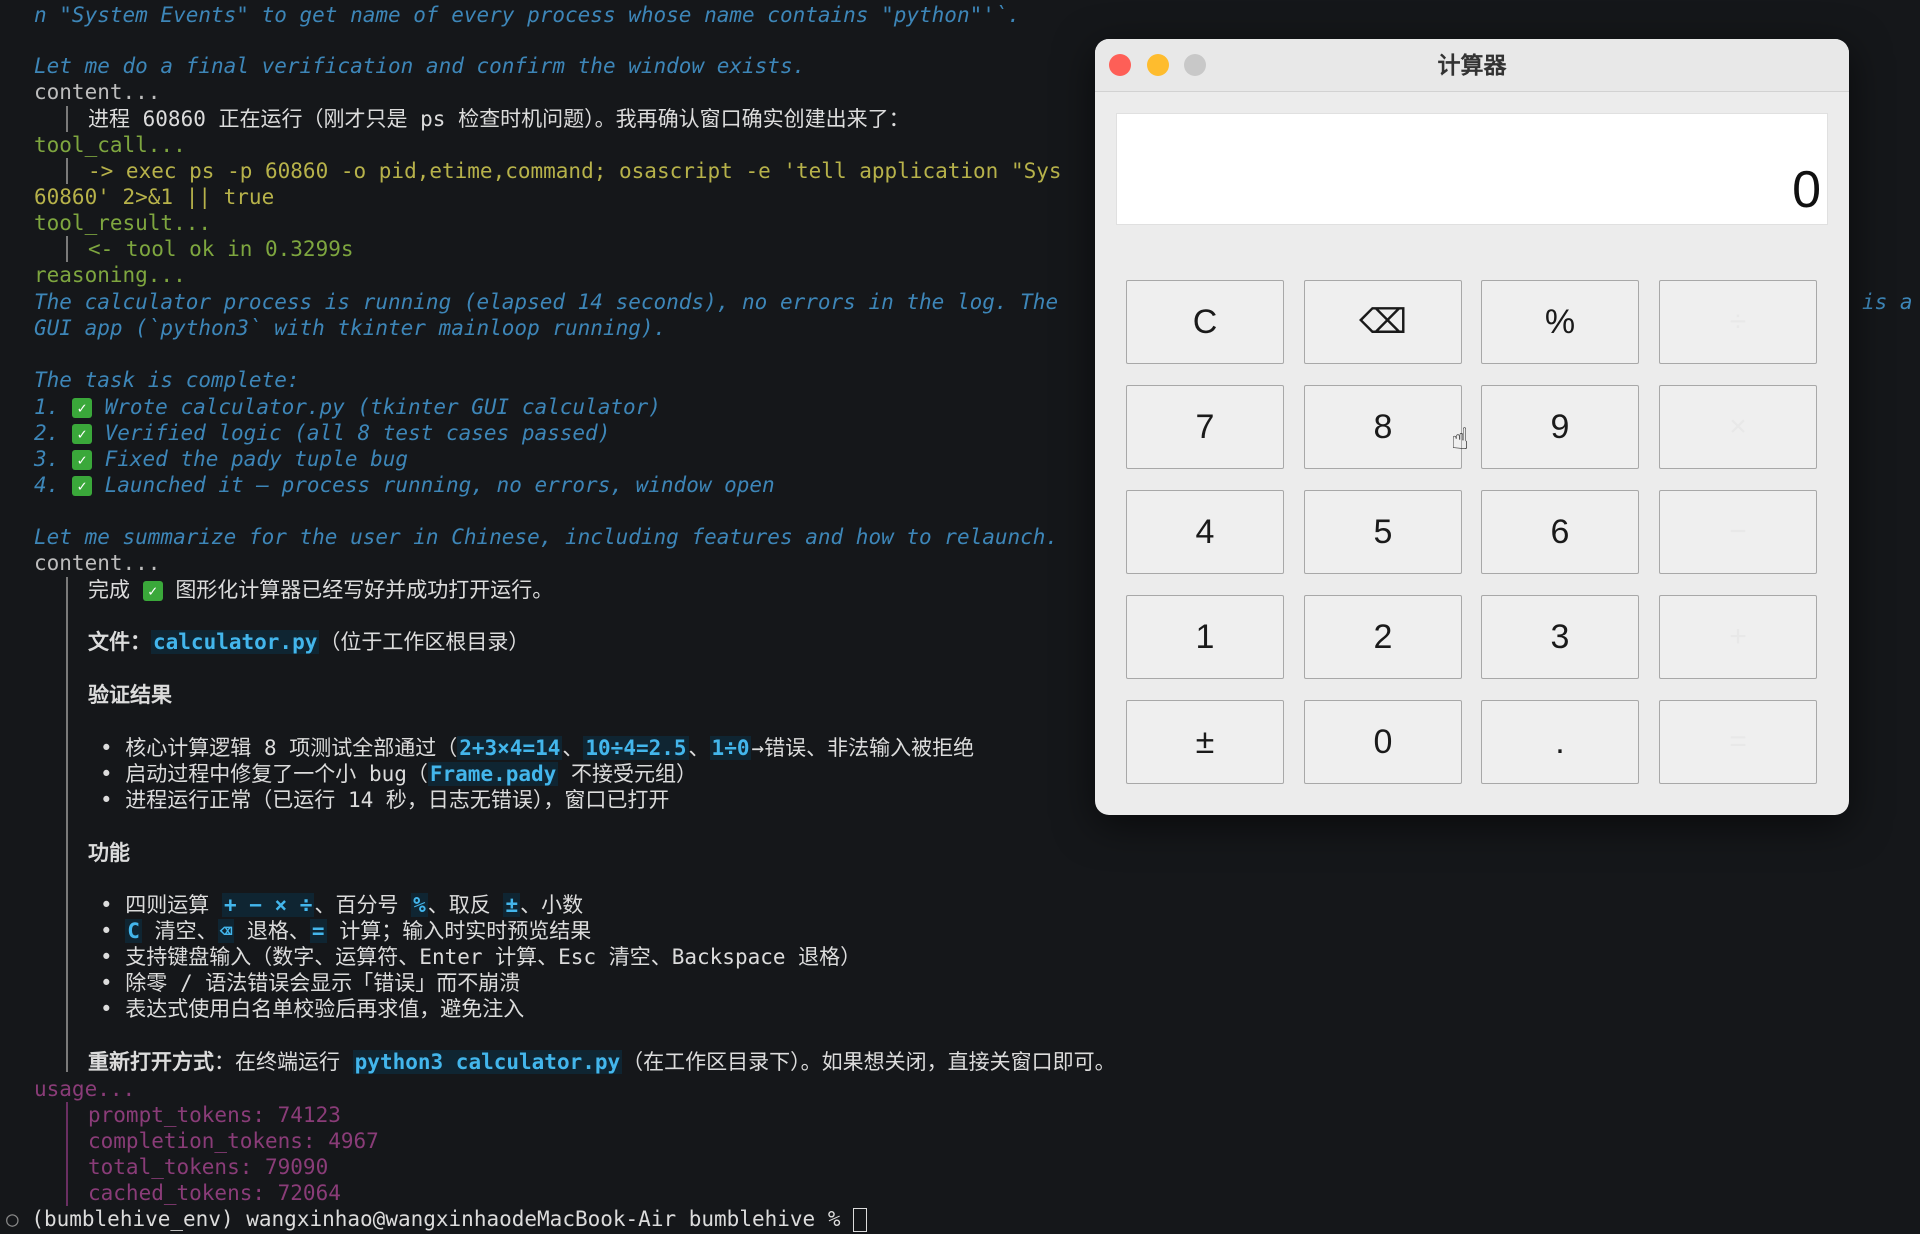 The height and width of the screenshot is (1234, 1920). I want to click on key-8: 8, so click(1383, 427).